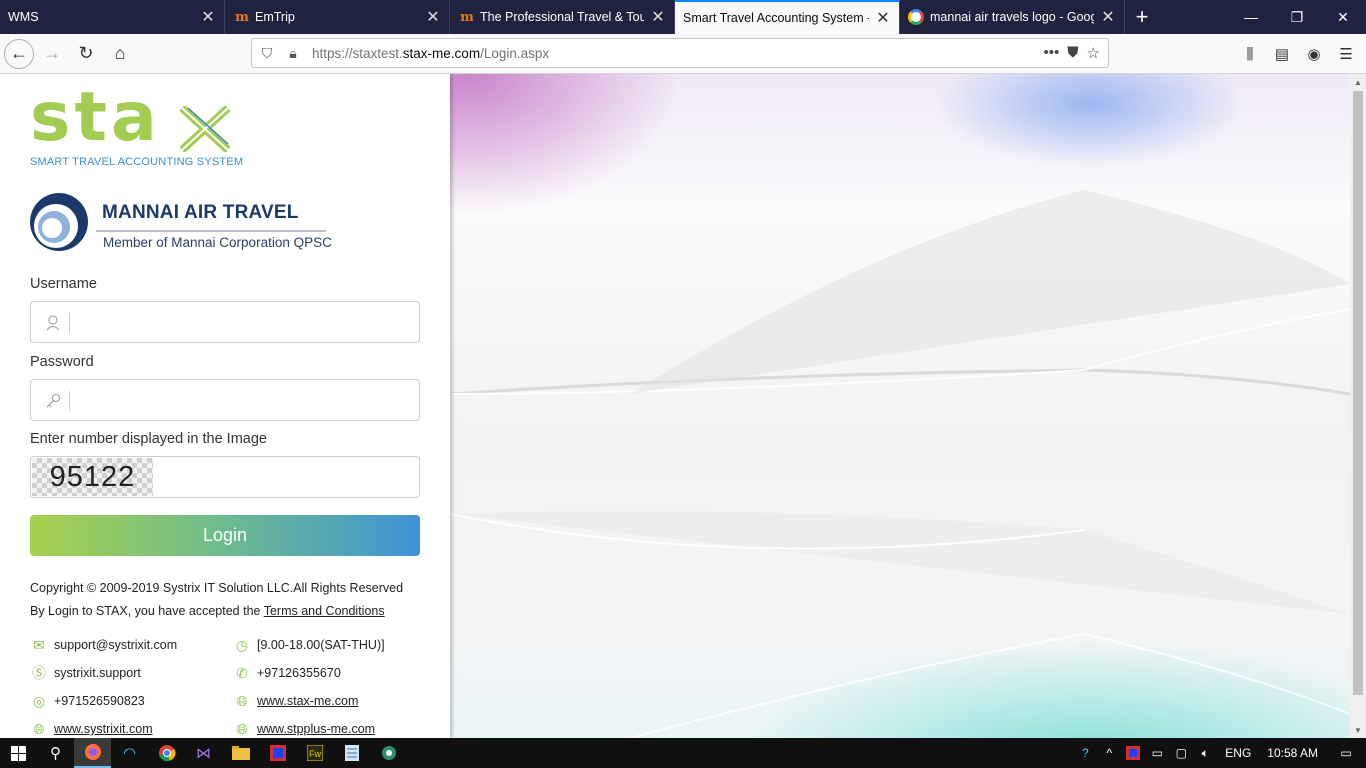 The image size is (1366, 768). Describe the element at coordinates (1205, 753) in the screenshot. I see `volume-icon: 🔈︎` at that location.